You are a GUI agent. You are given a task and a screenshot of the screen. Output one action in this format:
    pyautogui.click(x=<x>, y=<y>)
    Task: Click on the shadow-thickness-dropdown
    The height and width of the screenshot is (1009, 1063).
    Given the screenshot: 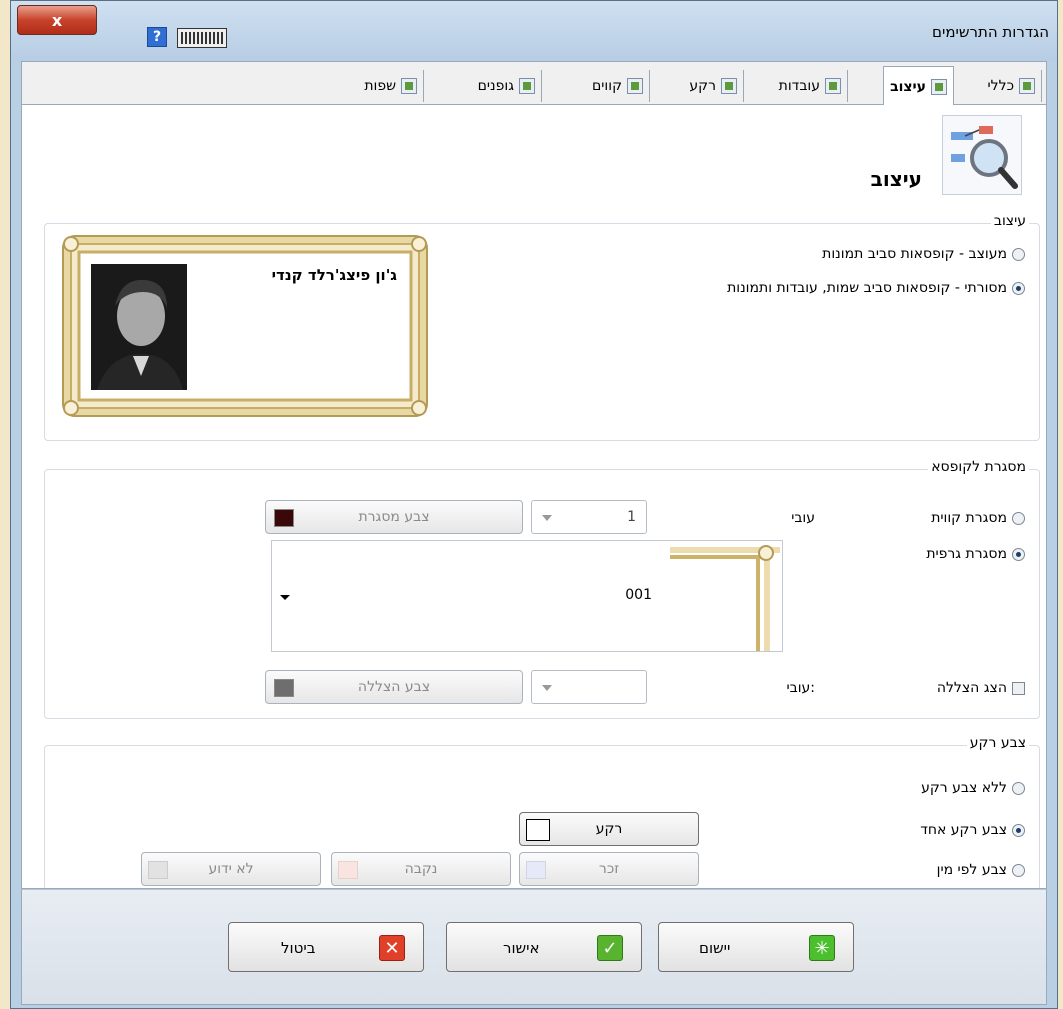 What is the action you would take?
    pyautogui.click(x=589, y=687)
    